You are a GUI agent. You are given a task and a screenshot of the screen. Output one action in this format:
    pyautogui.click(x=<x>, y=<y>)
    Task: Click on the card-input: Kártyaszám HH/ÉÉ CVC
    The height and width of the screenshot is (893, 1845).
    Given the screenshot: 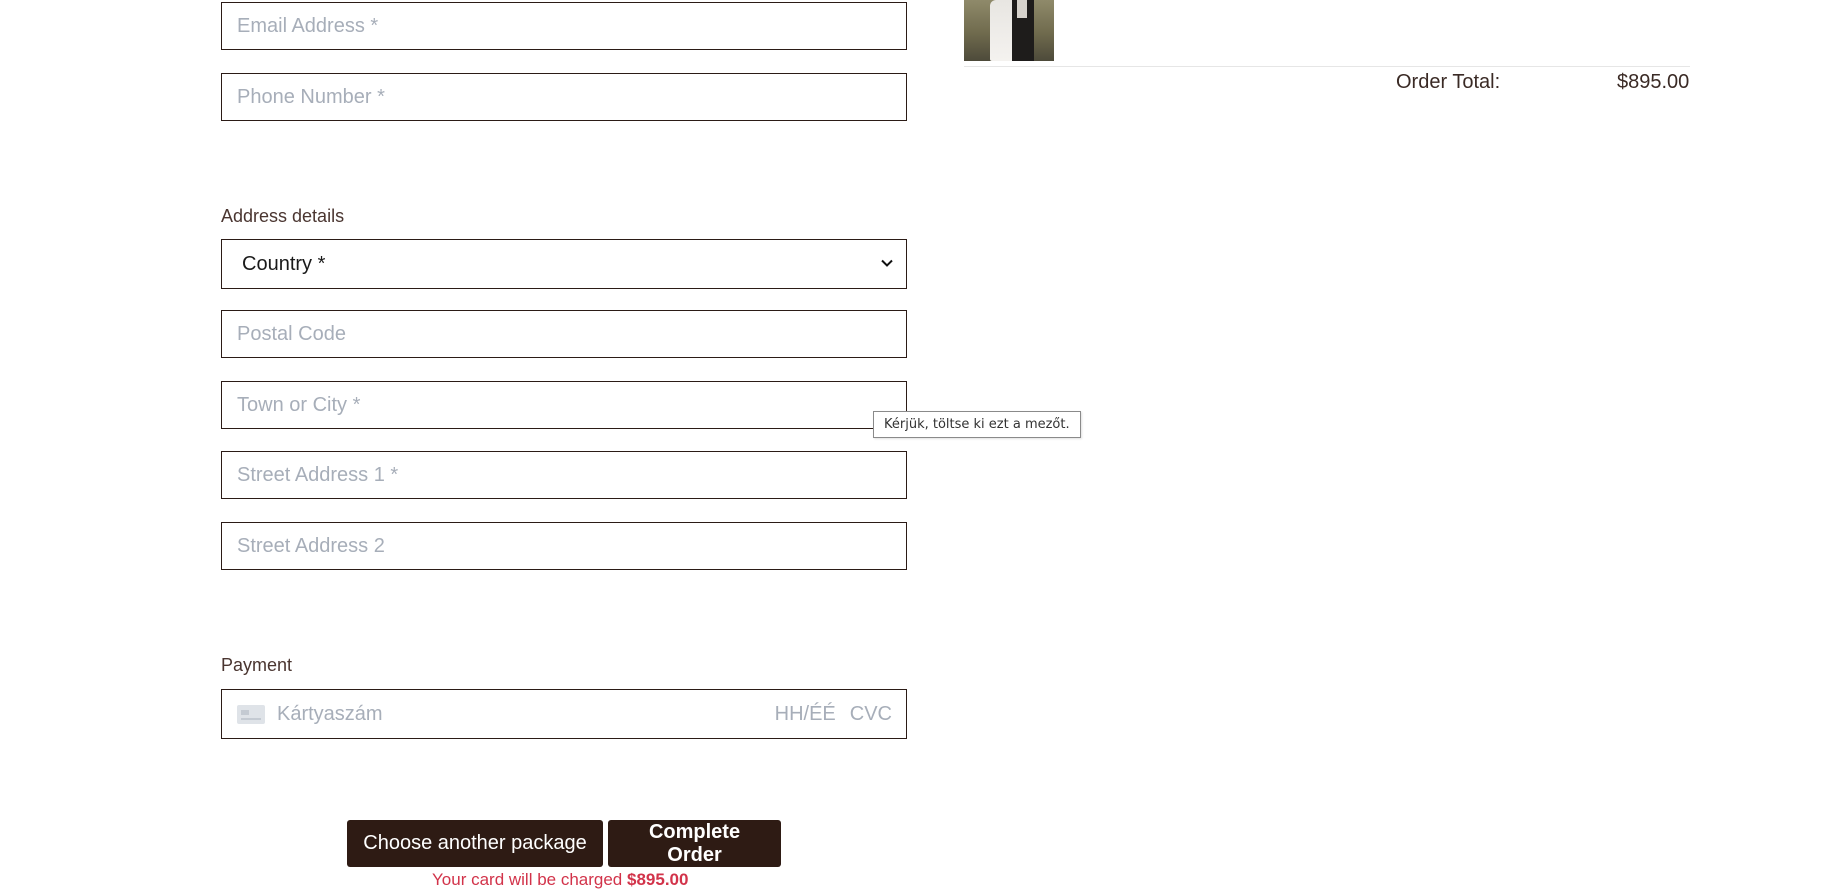 What is the action you would take?
    pyautogui.click(x=564, y=714)
    